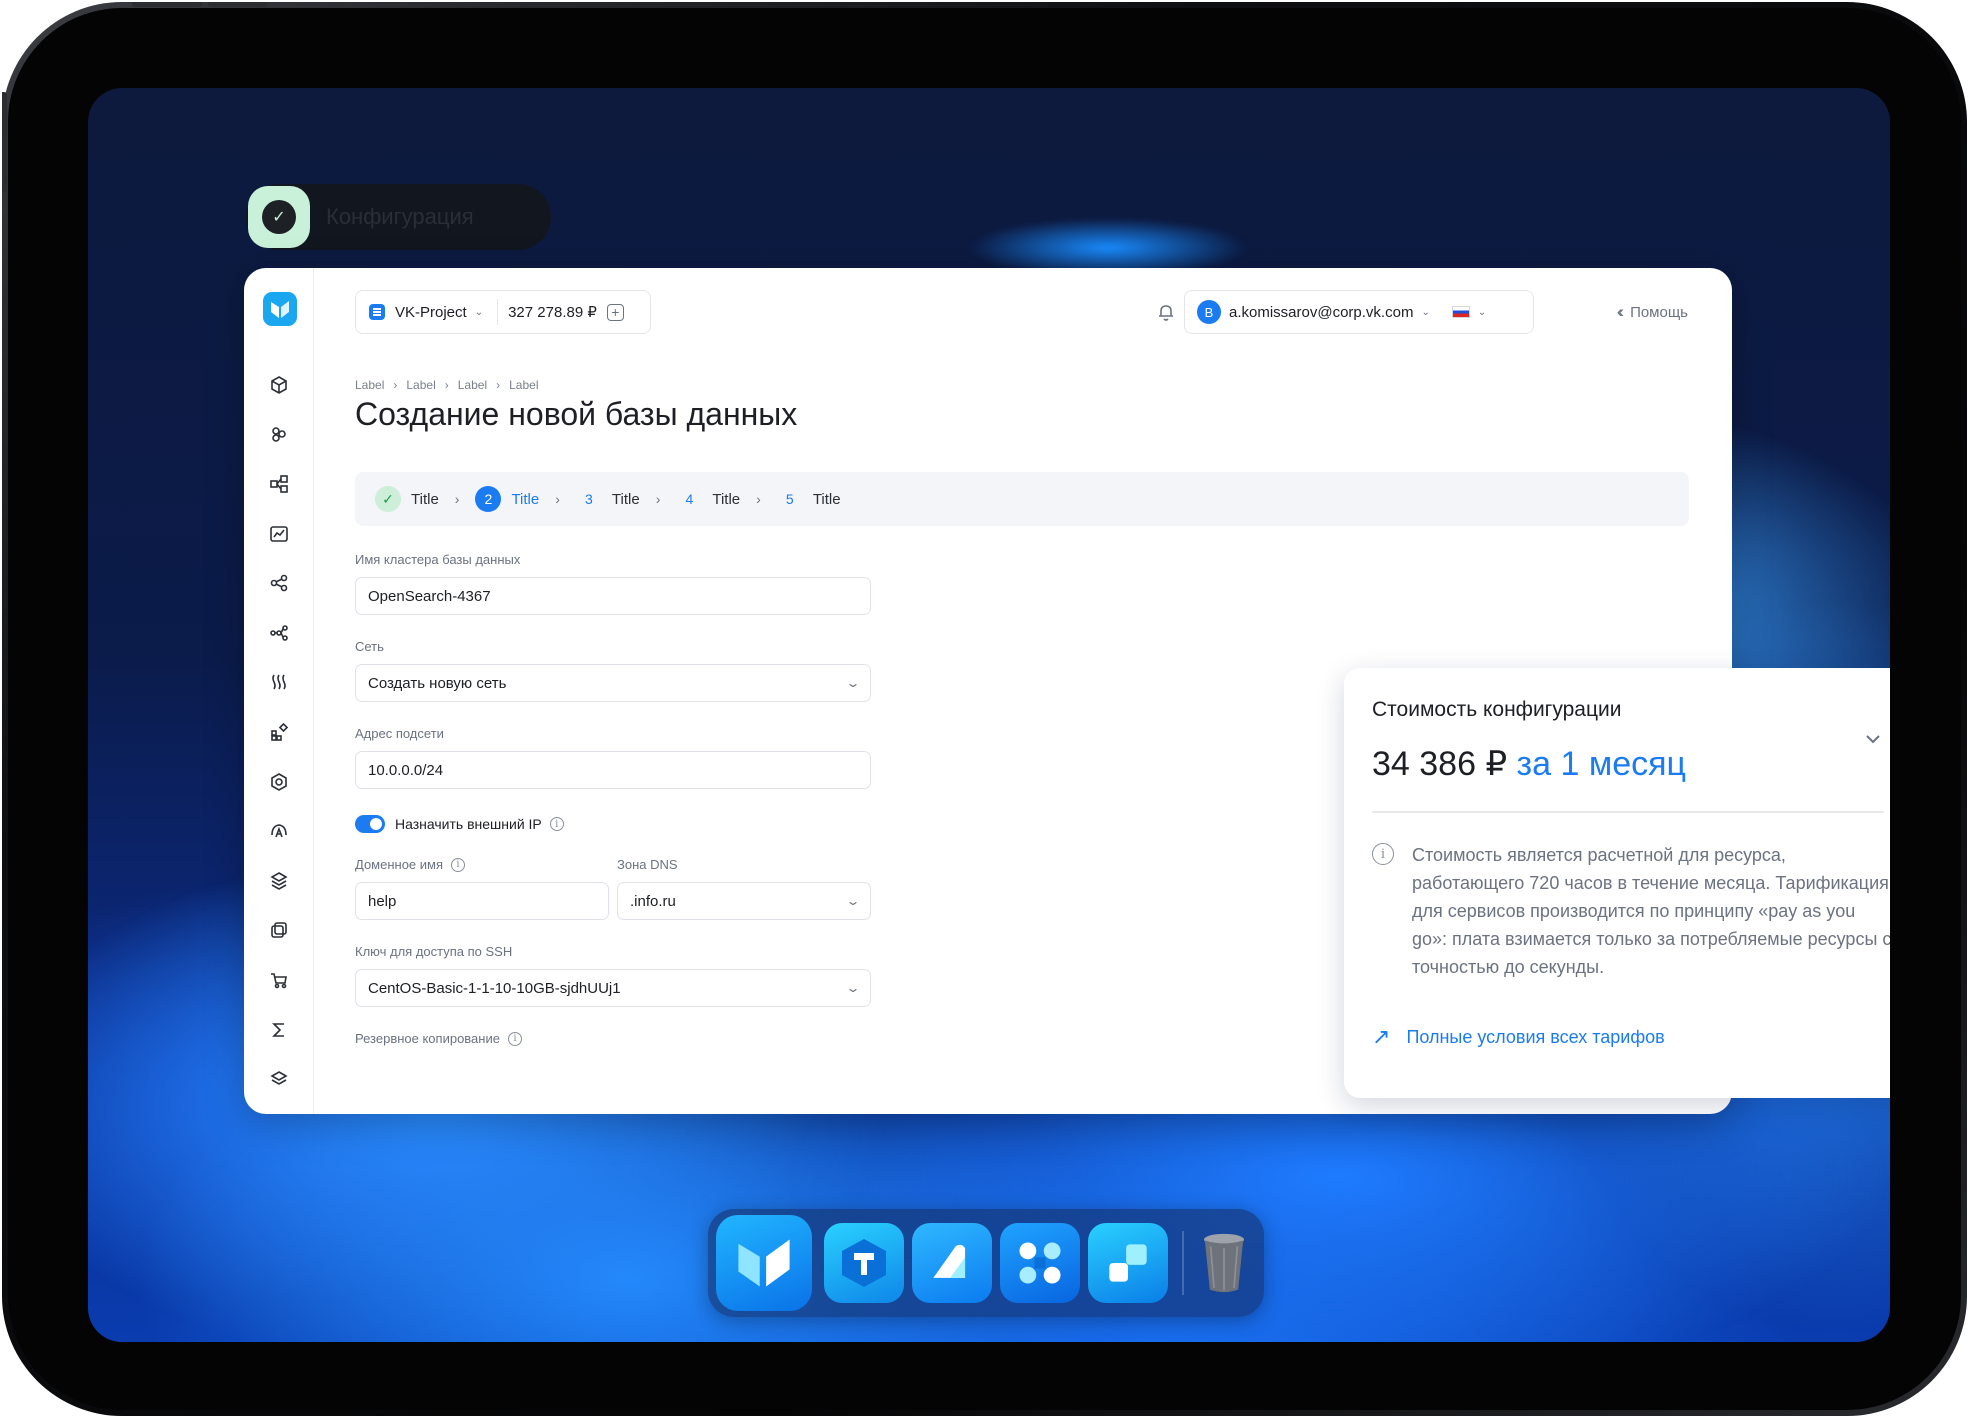  I want to click on dock, so click(986, 1263).